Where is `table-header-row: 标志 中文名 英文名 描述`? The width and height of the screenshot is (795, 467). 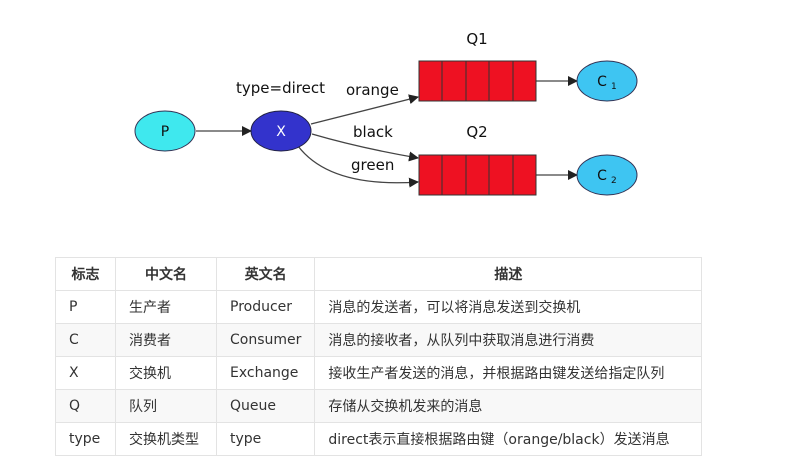
table-header-row: 标志 中文名 英文名 描述 is located at coordinates (379, 274).